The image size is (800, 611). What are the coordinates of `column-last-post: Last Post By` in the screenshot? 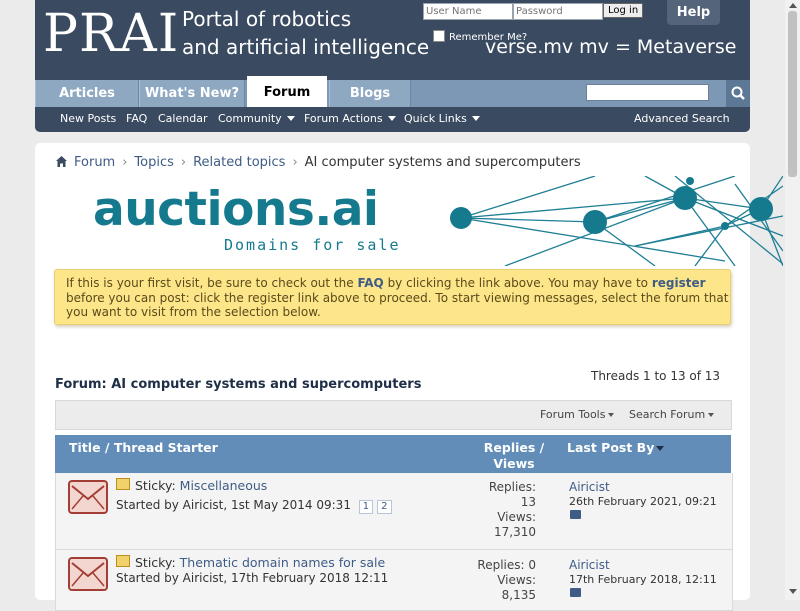 It's located at (616, 447).